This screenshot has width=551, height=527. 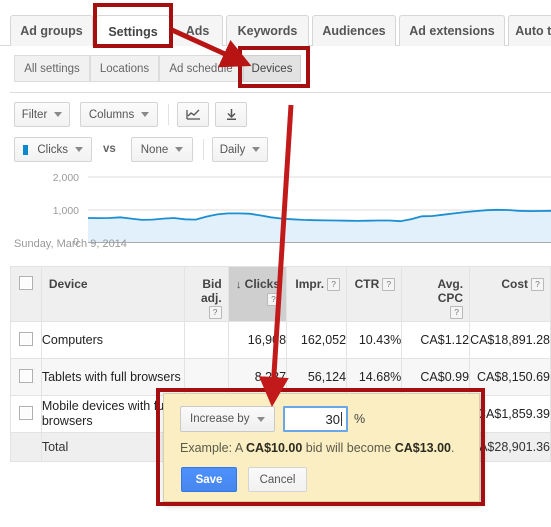 I want to click on interval-button: Daily, so click(x=240, y=149).